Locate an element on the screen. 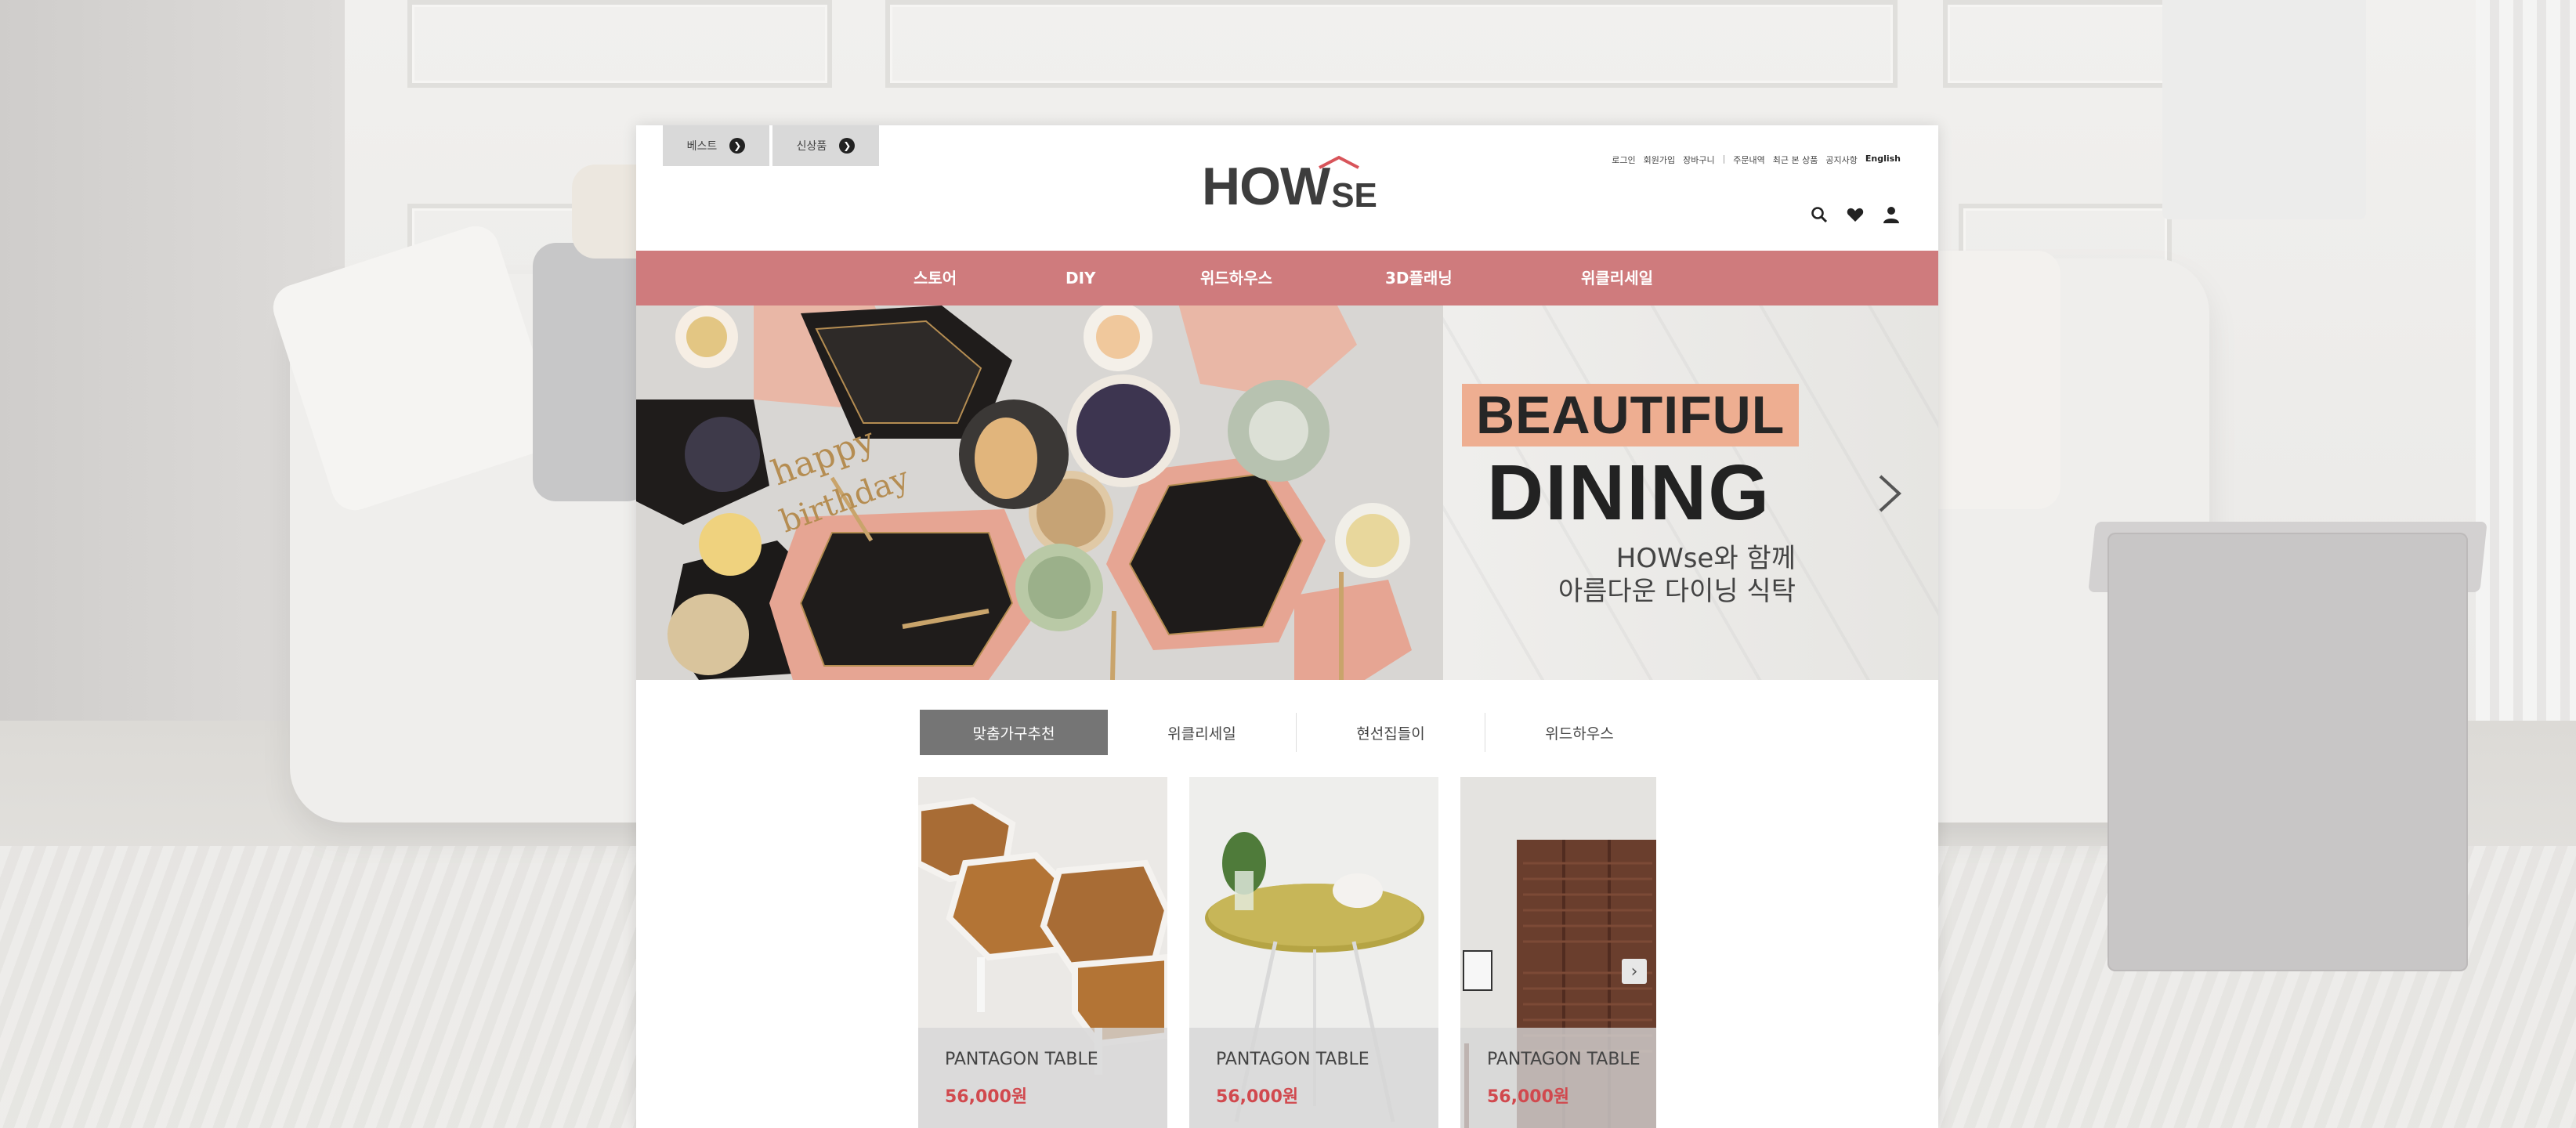 The image size is (2576, 1128). chevron-right-icon is located at coordinates (1890, 493).